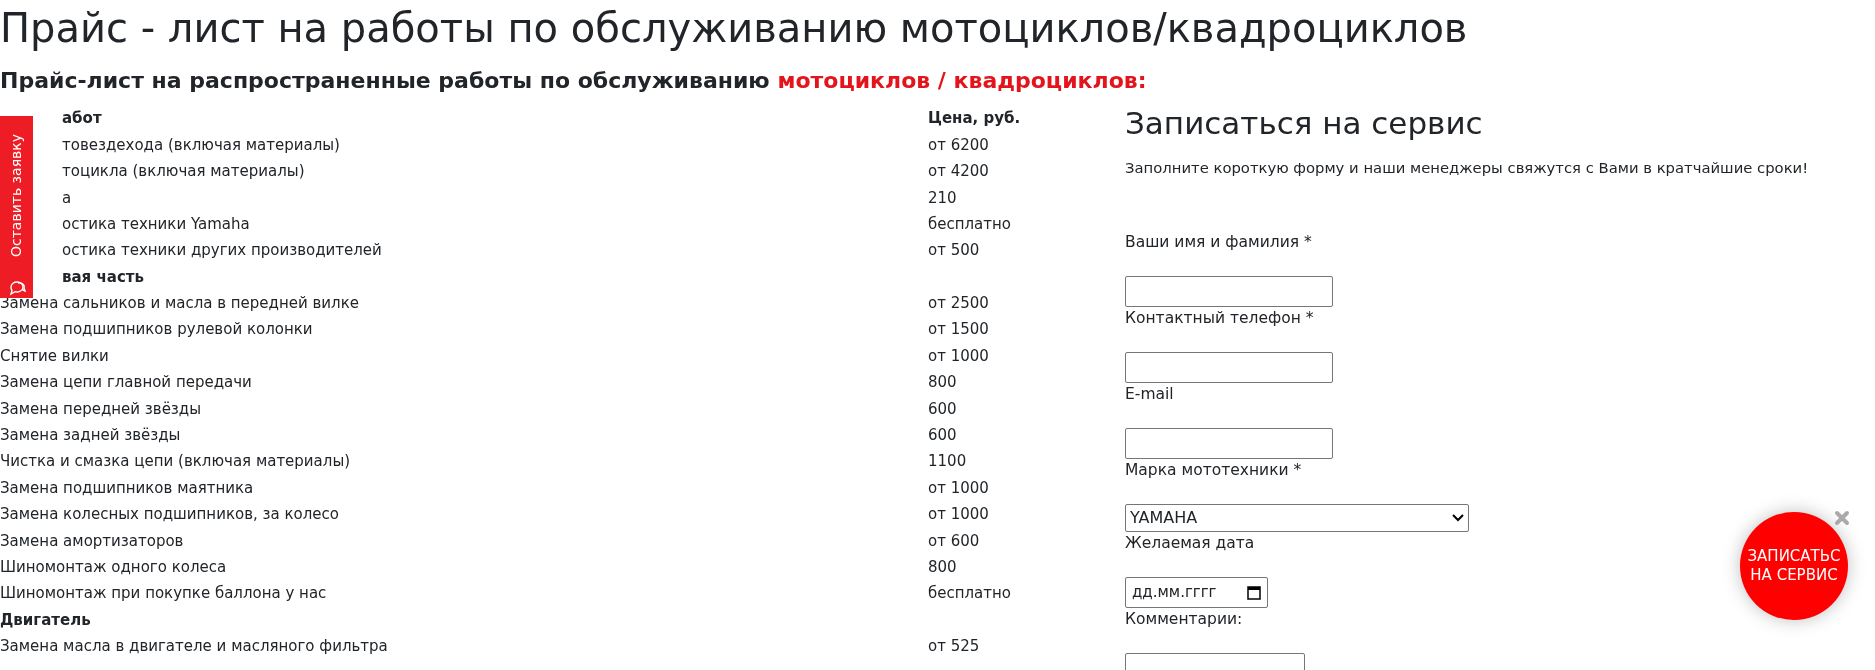 The height and width of the screenshot is (670, 1875). I want to click on chevron-down-icon, so click(1458, 517).